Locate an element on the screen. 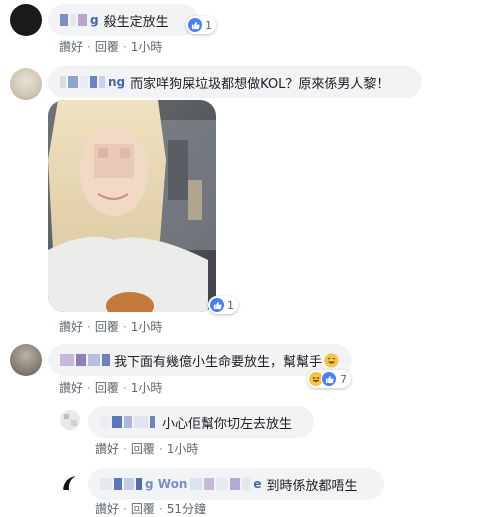 The height and width of the screenshot is (517, 494). comment-text: 到時係放都唔生 is located at coordinates (312, 486).